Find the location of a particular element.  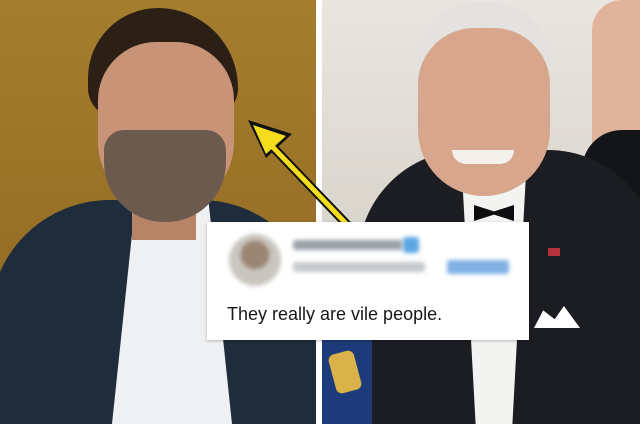

right-face is located at coordinates (484, 112).